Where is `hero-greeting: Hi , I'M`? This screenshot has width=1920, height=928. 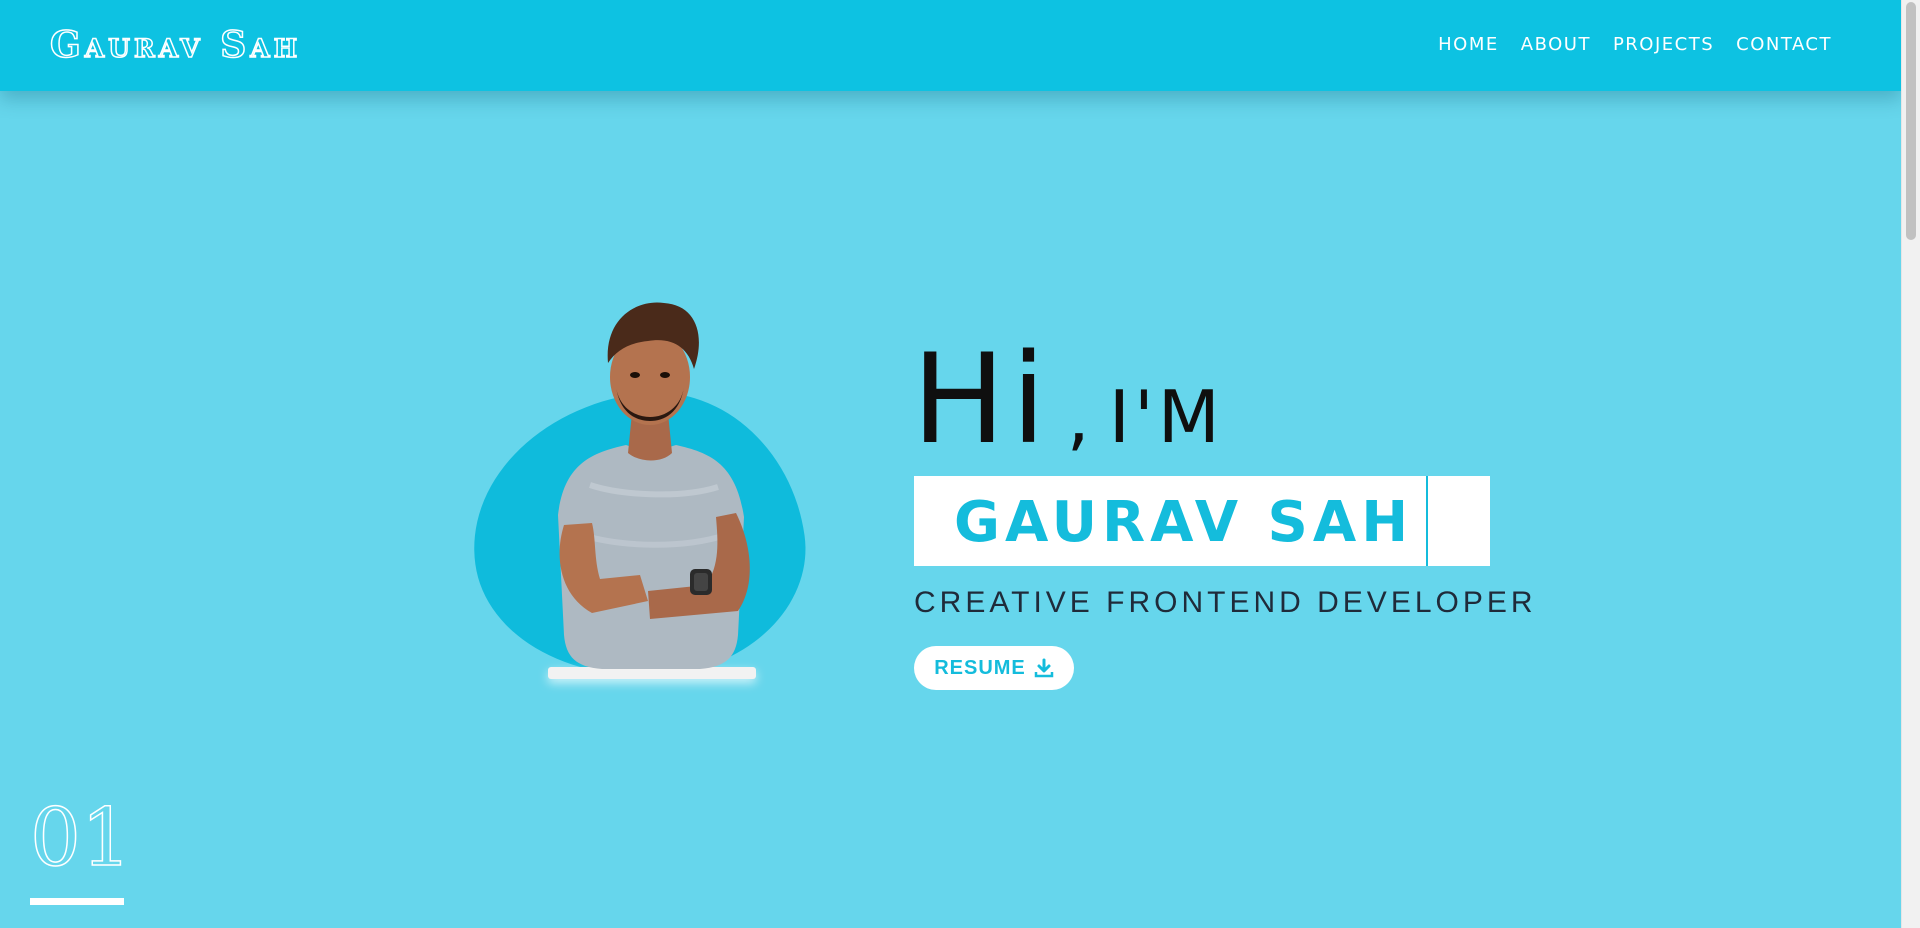 hero-greeting: Hi , I'M is located at coordinates (1068, 400).